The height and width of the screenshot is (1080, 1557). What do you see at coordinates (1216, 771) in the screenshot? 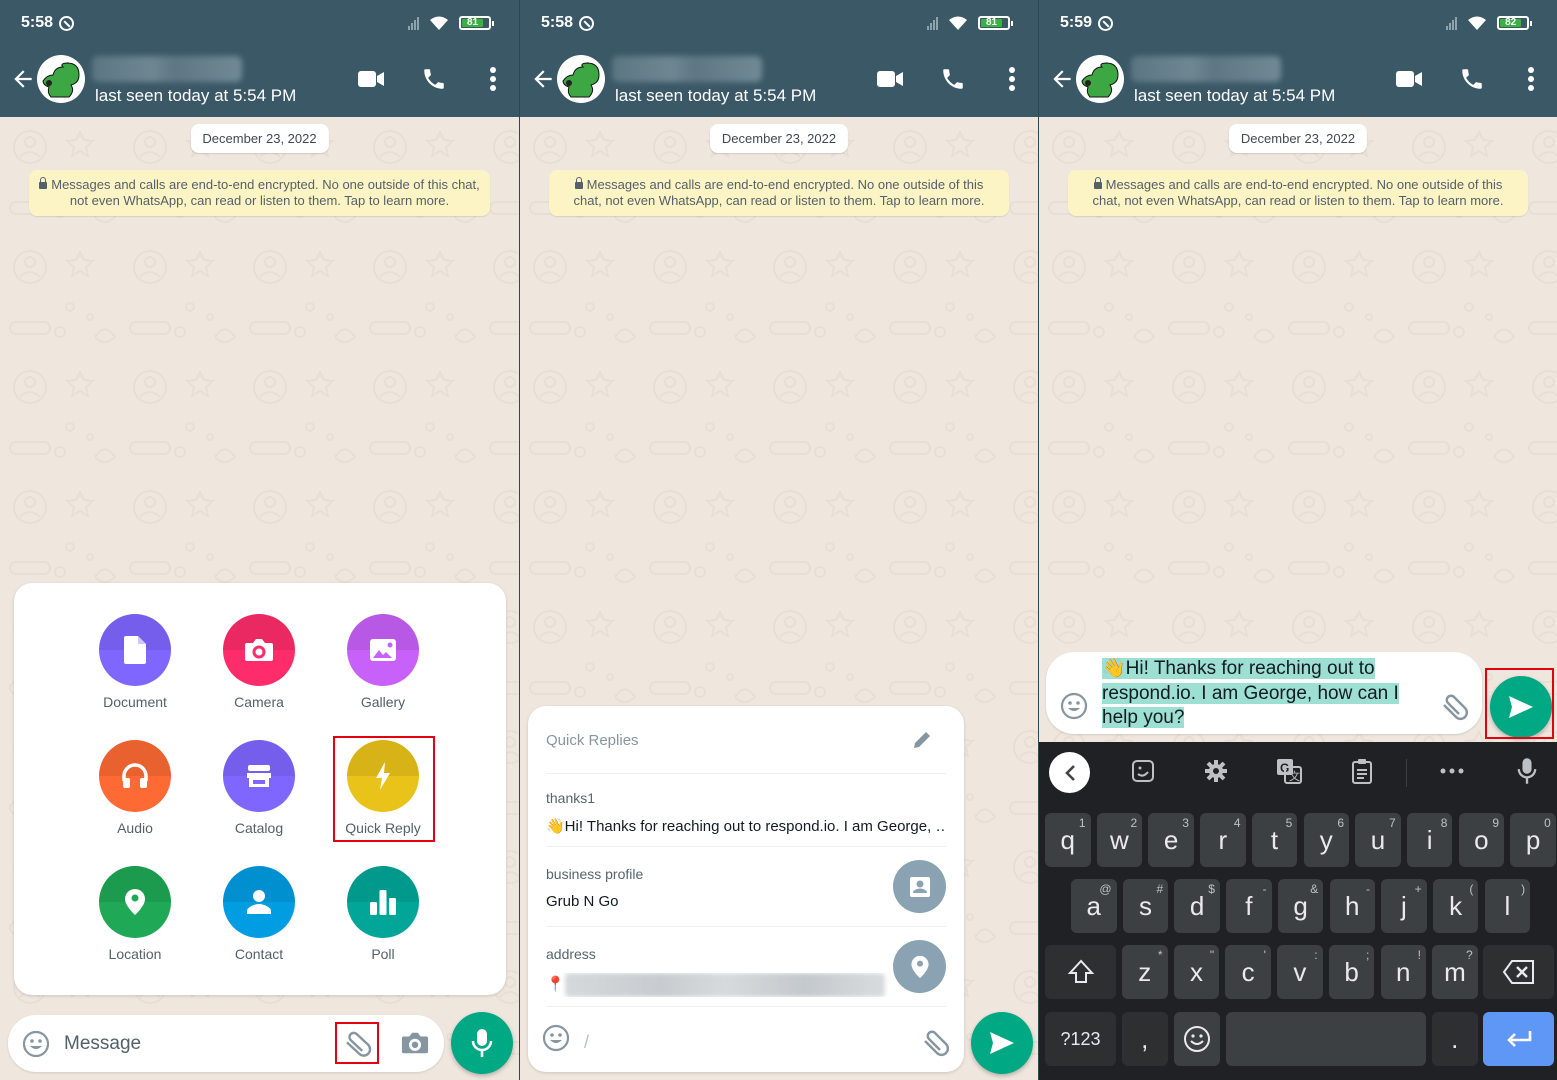
I see `settings-button` at bounding box center [1216, 771].